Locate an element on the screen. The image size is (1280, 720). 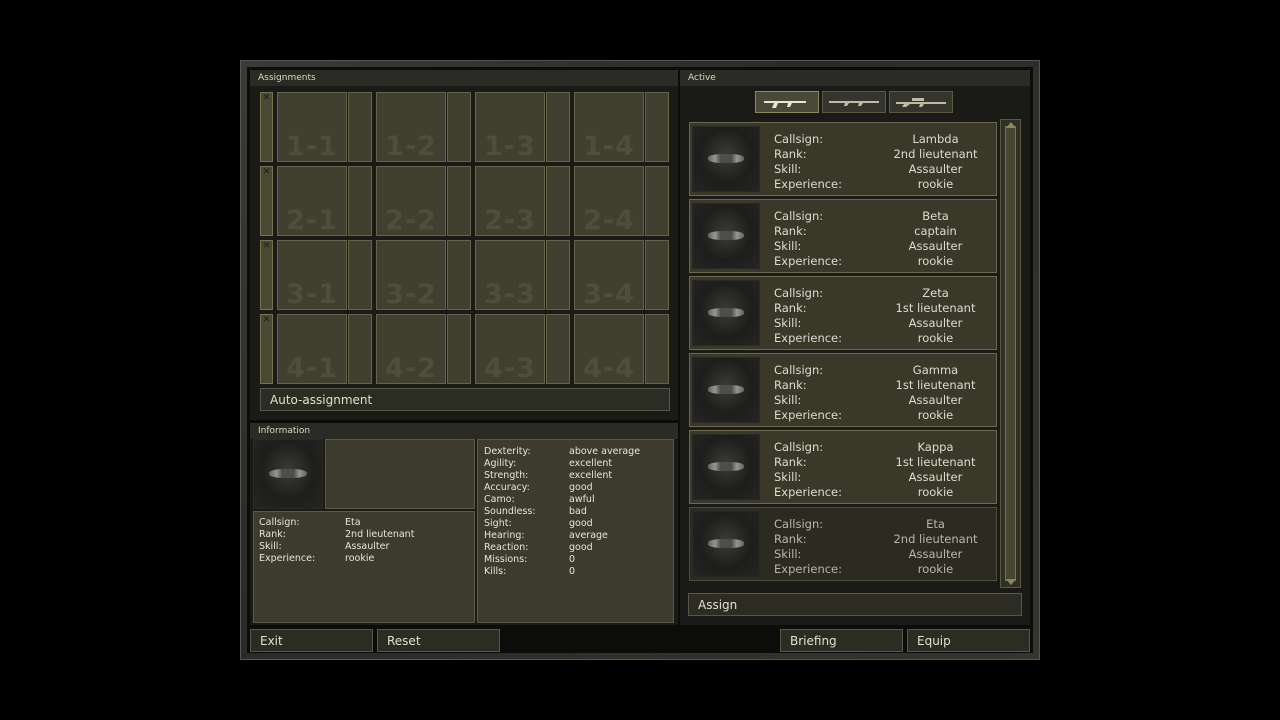
scroll-down-arrow-icon is located at coordinates (1011, 582).